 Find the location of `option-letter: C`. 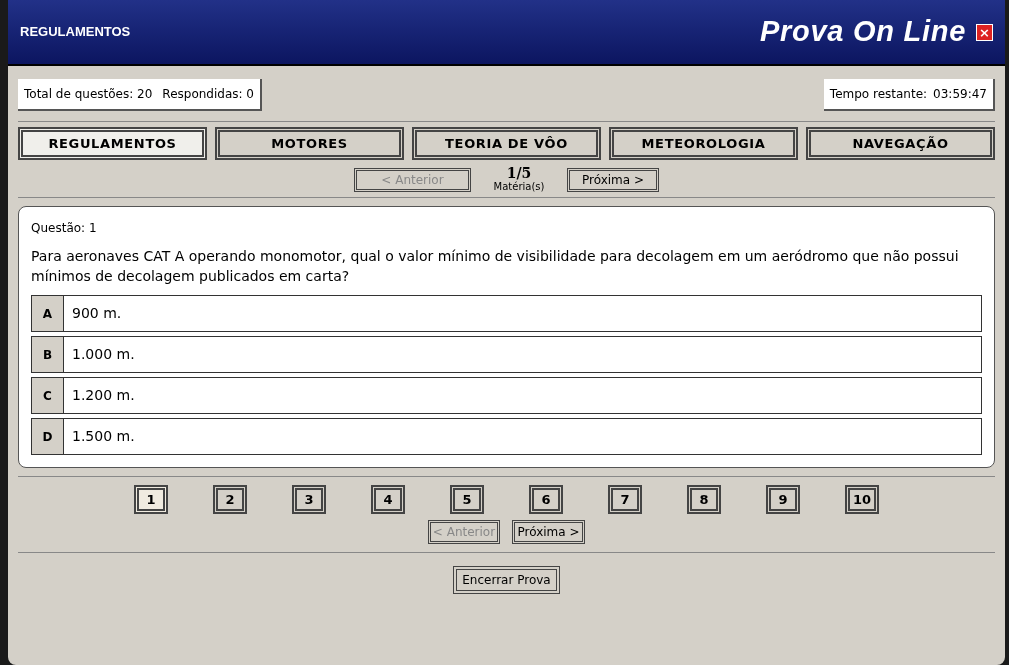

option-letter: C is located at coordinates (48, 395).